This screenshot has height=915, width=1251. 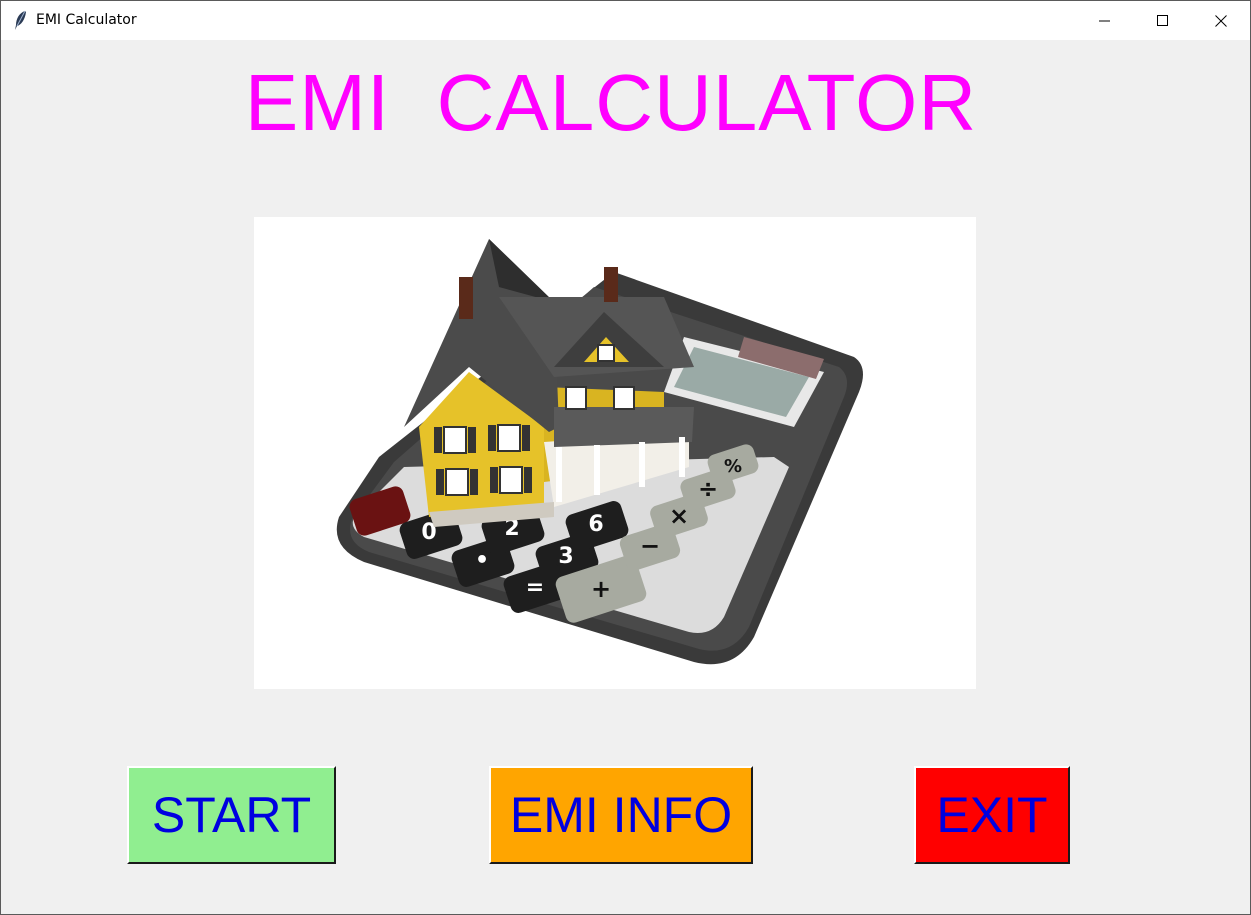 What do you see at coordinates (601, 589) in the screenshot?
I see `calc-key-plus: +` at bounding box center [601, 589].